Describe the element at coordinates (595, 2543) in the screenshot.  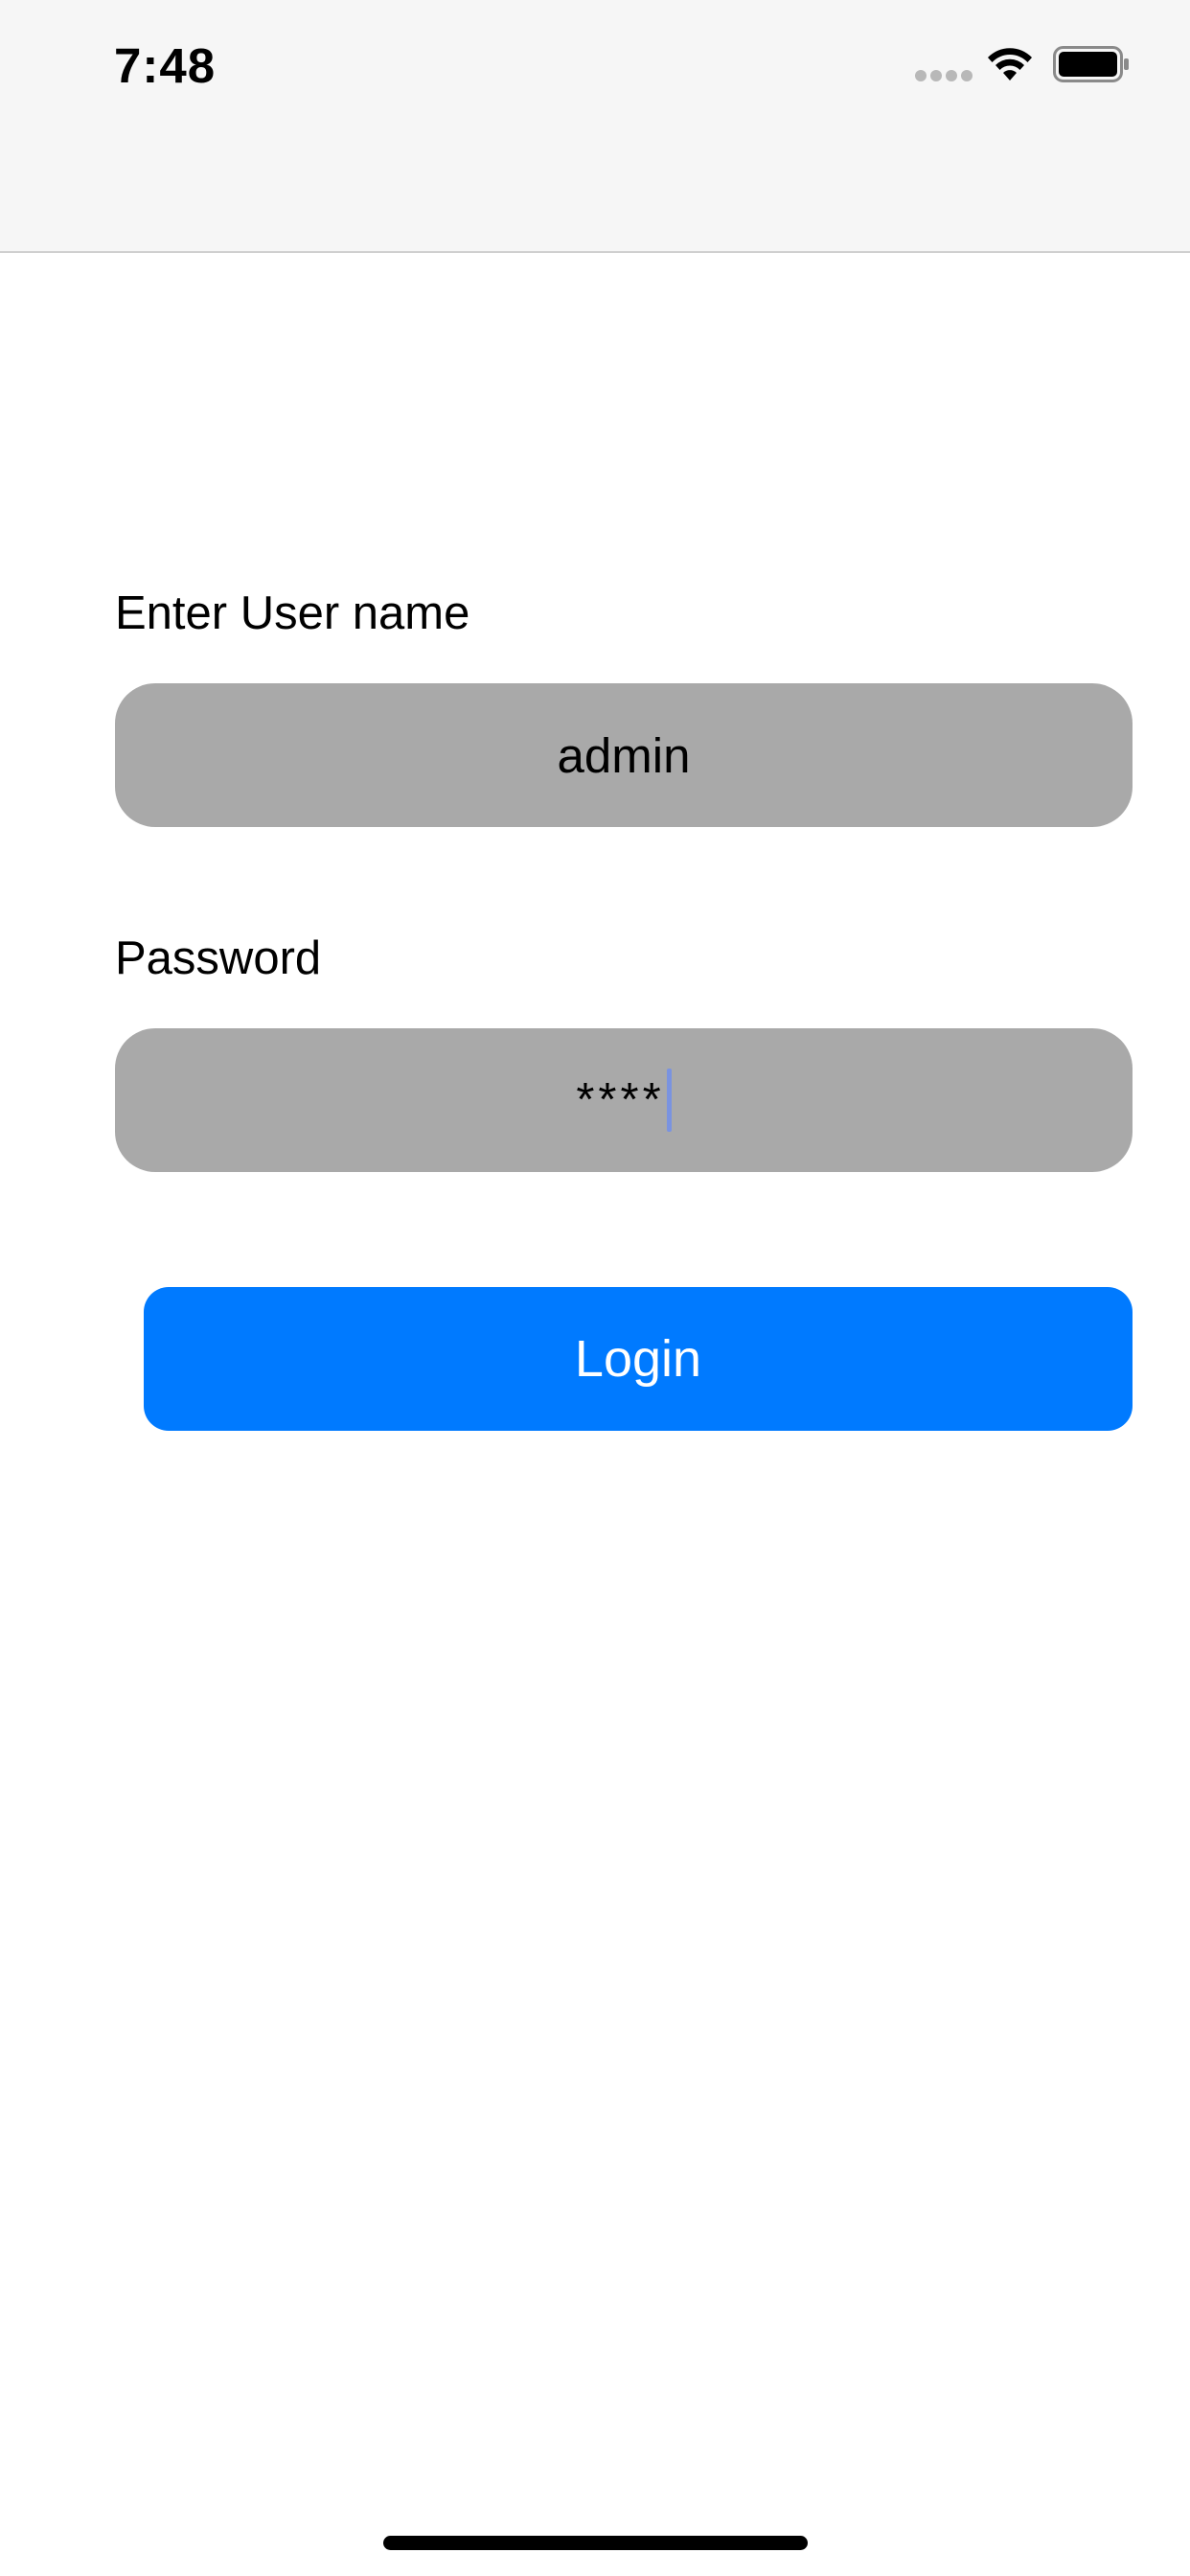
I see `home-indicator` at that location.